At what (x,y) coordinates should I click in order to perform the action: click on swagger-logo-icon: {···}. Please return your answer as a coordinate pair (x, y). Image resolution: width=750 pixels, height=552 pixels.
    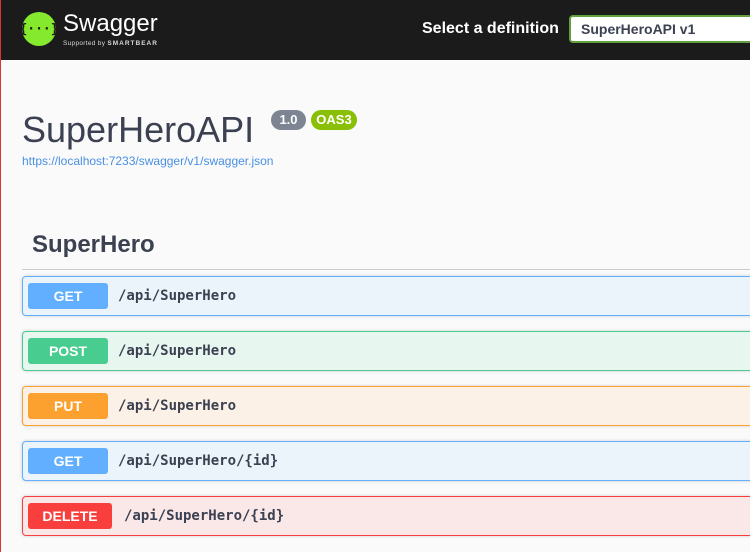
    Looking at the image, I should click on (39, 29).